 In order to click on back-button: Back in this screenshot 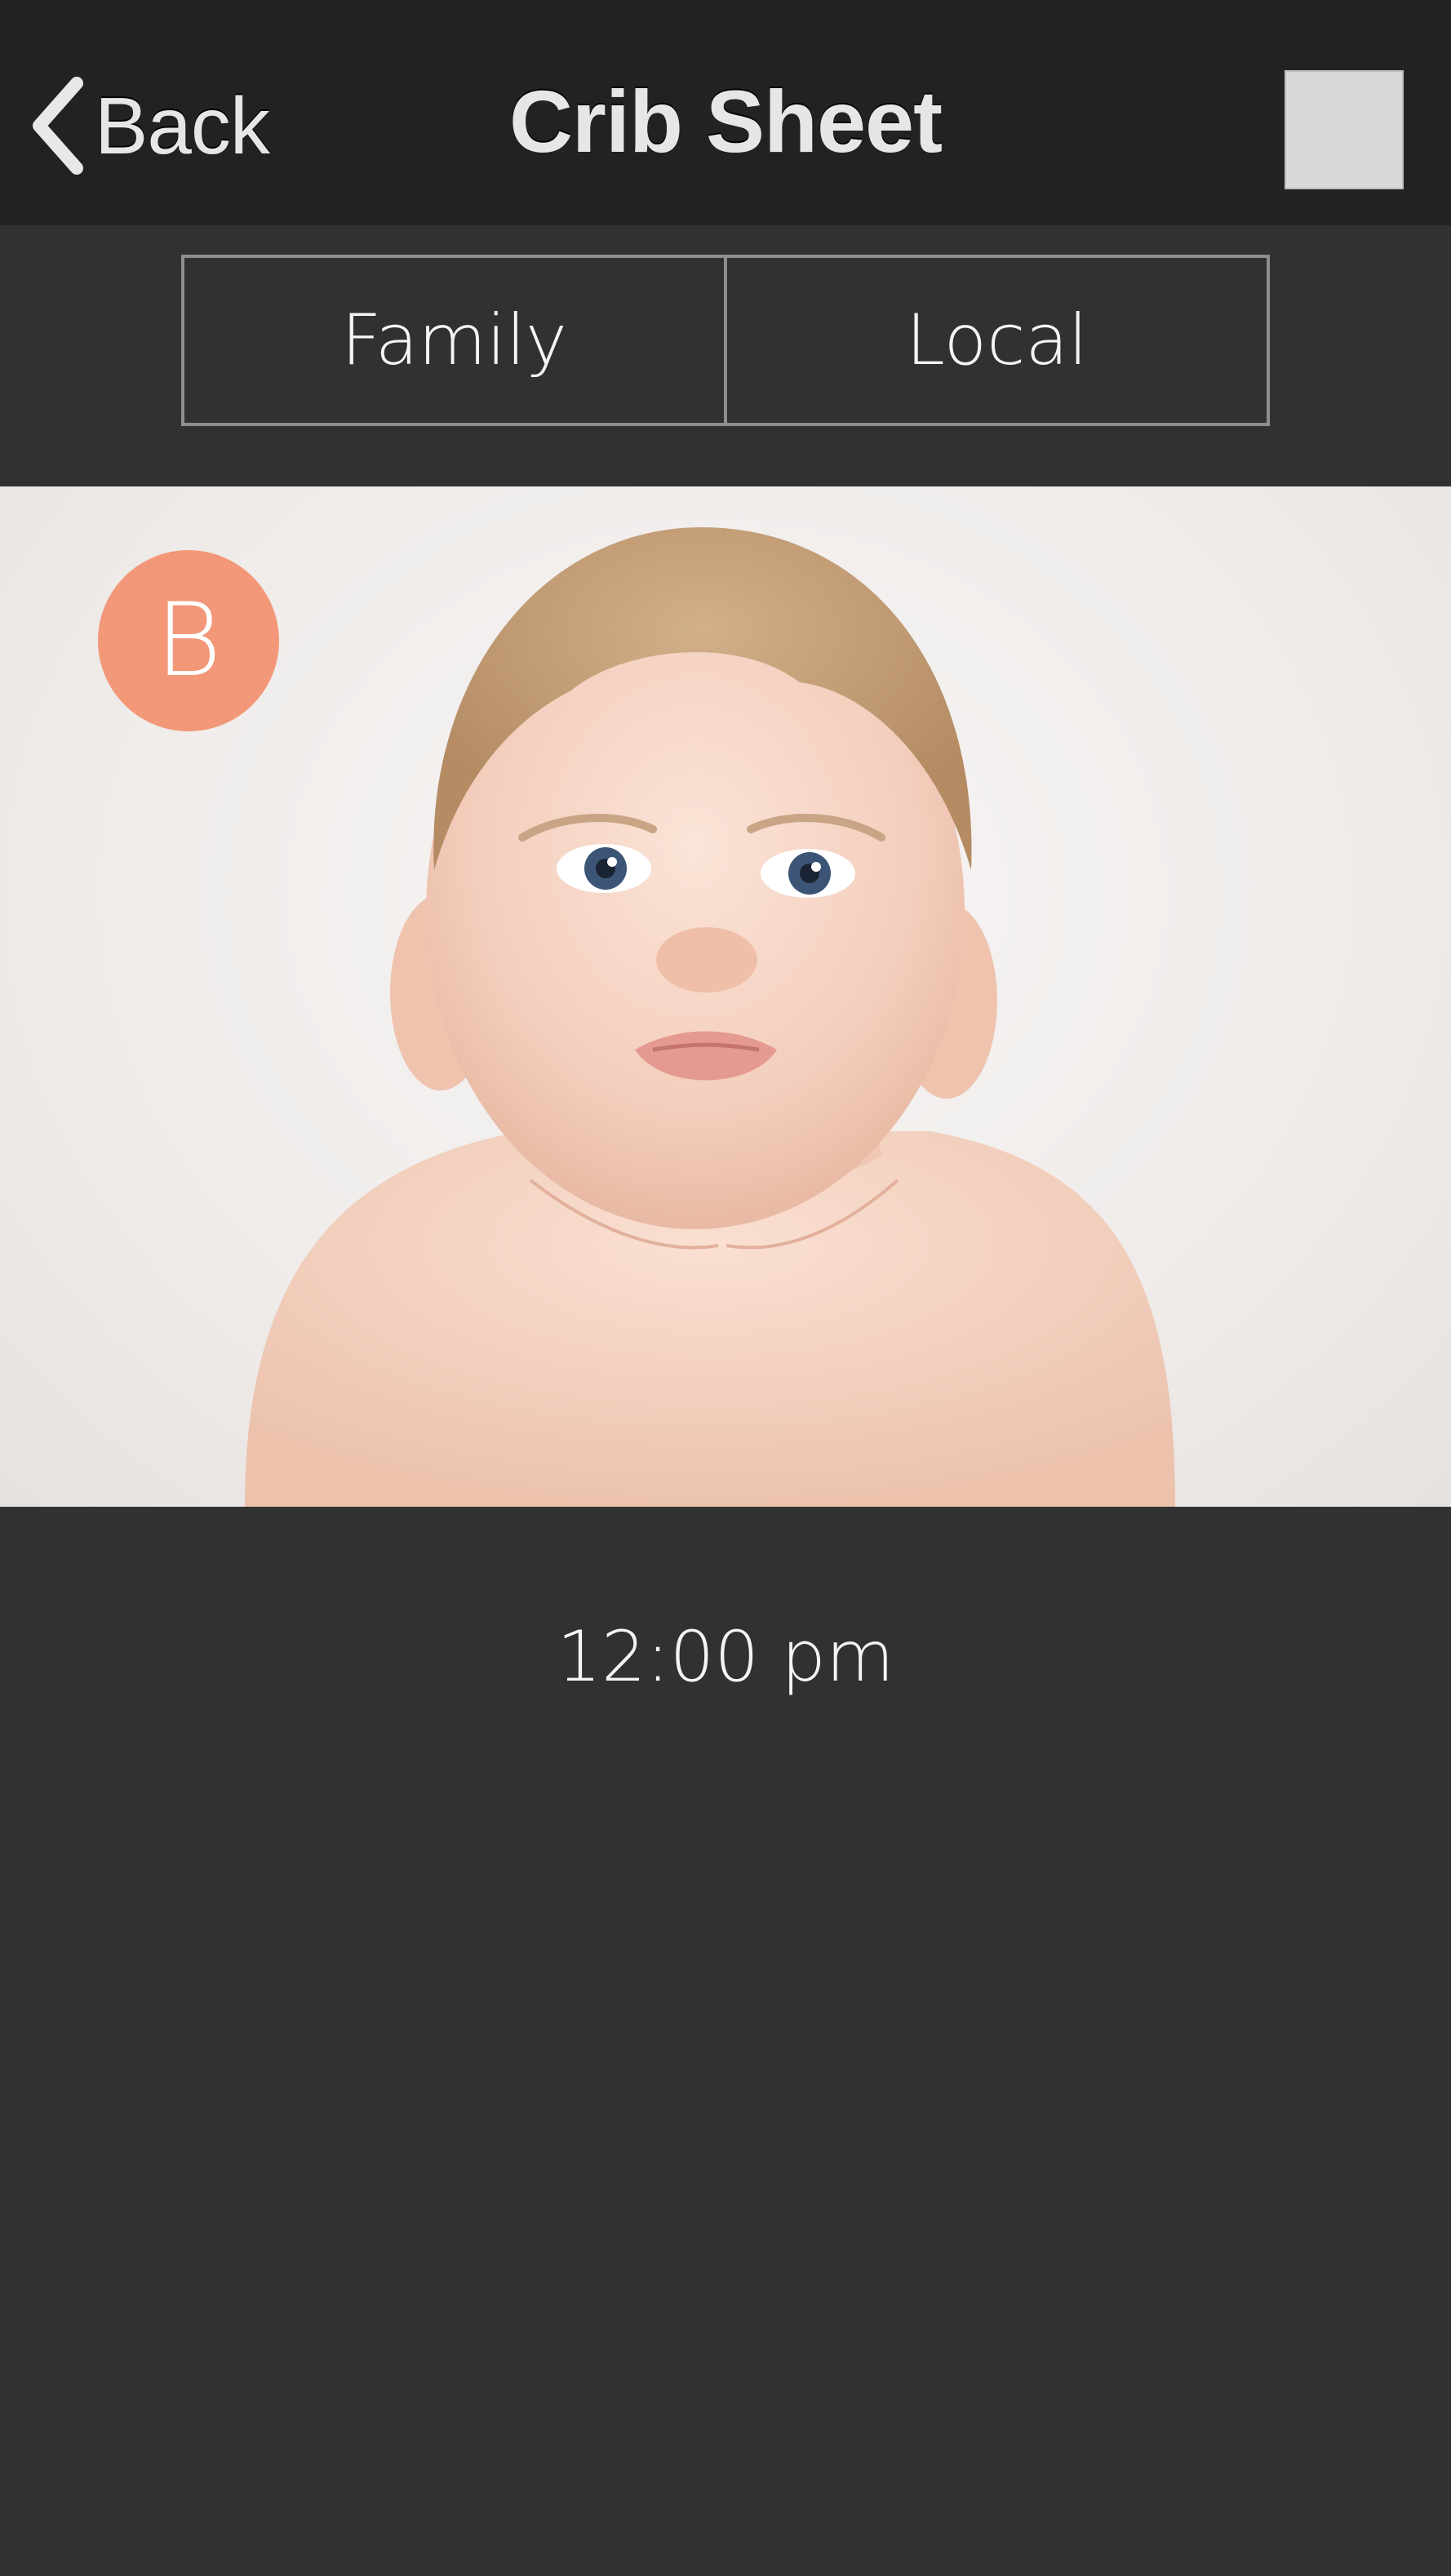, I will do `click(149, 126)`.